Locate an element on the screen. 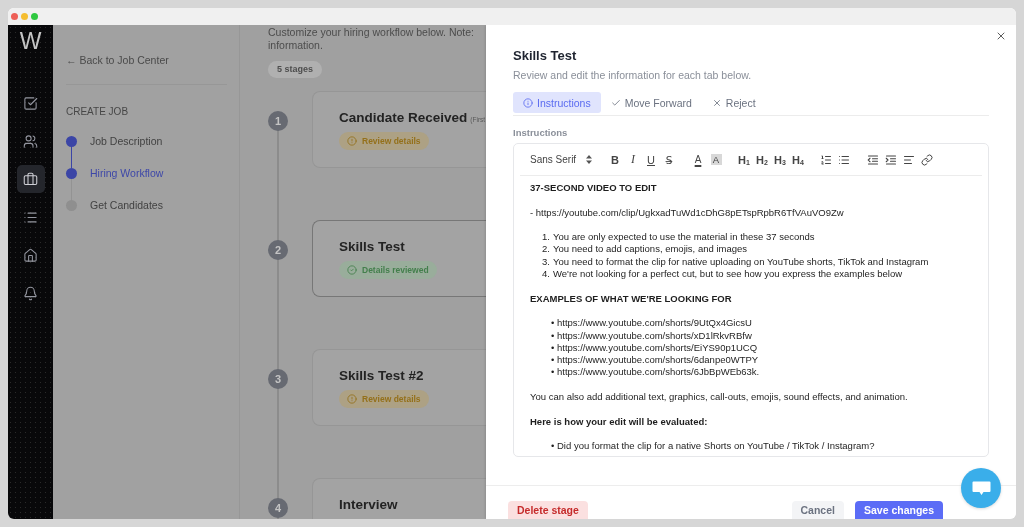  indent-icon is located at coordinates (891, 159).